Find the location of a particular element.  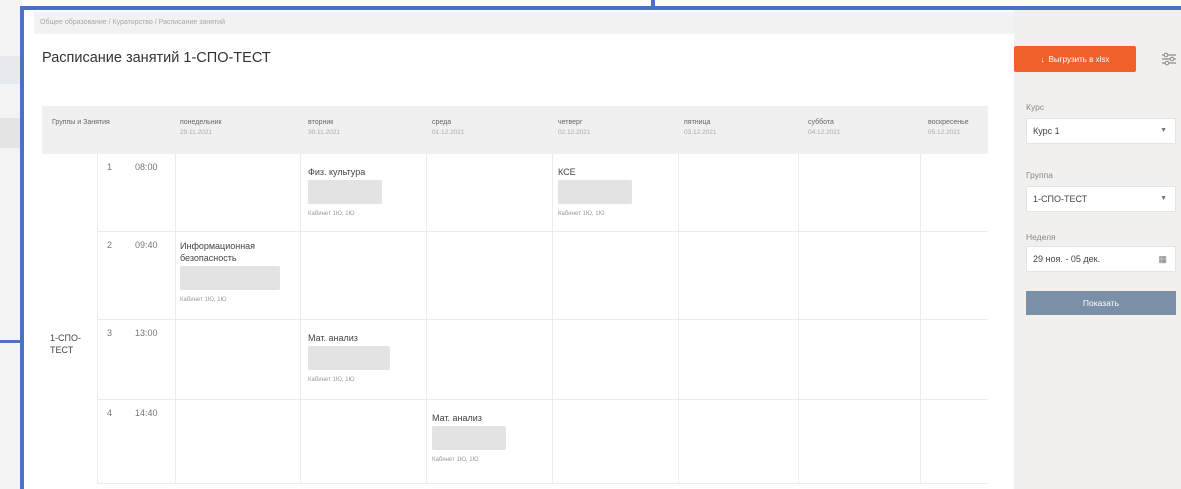

table-row: 4 14:40 is located at coordinates (542, 442).